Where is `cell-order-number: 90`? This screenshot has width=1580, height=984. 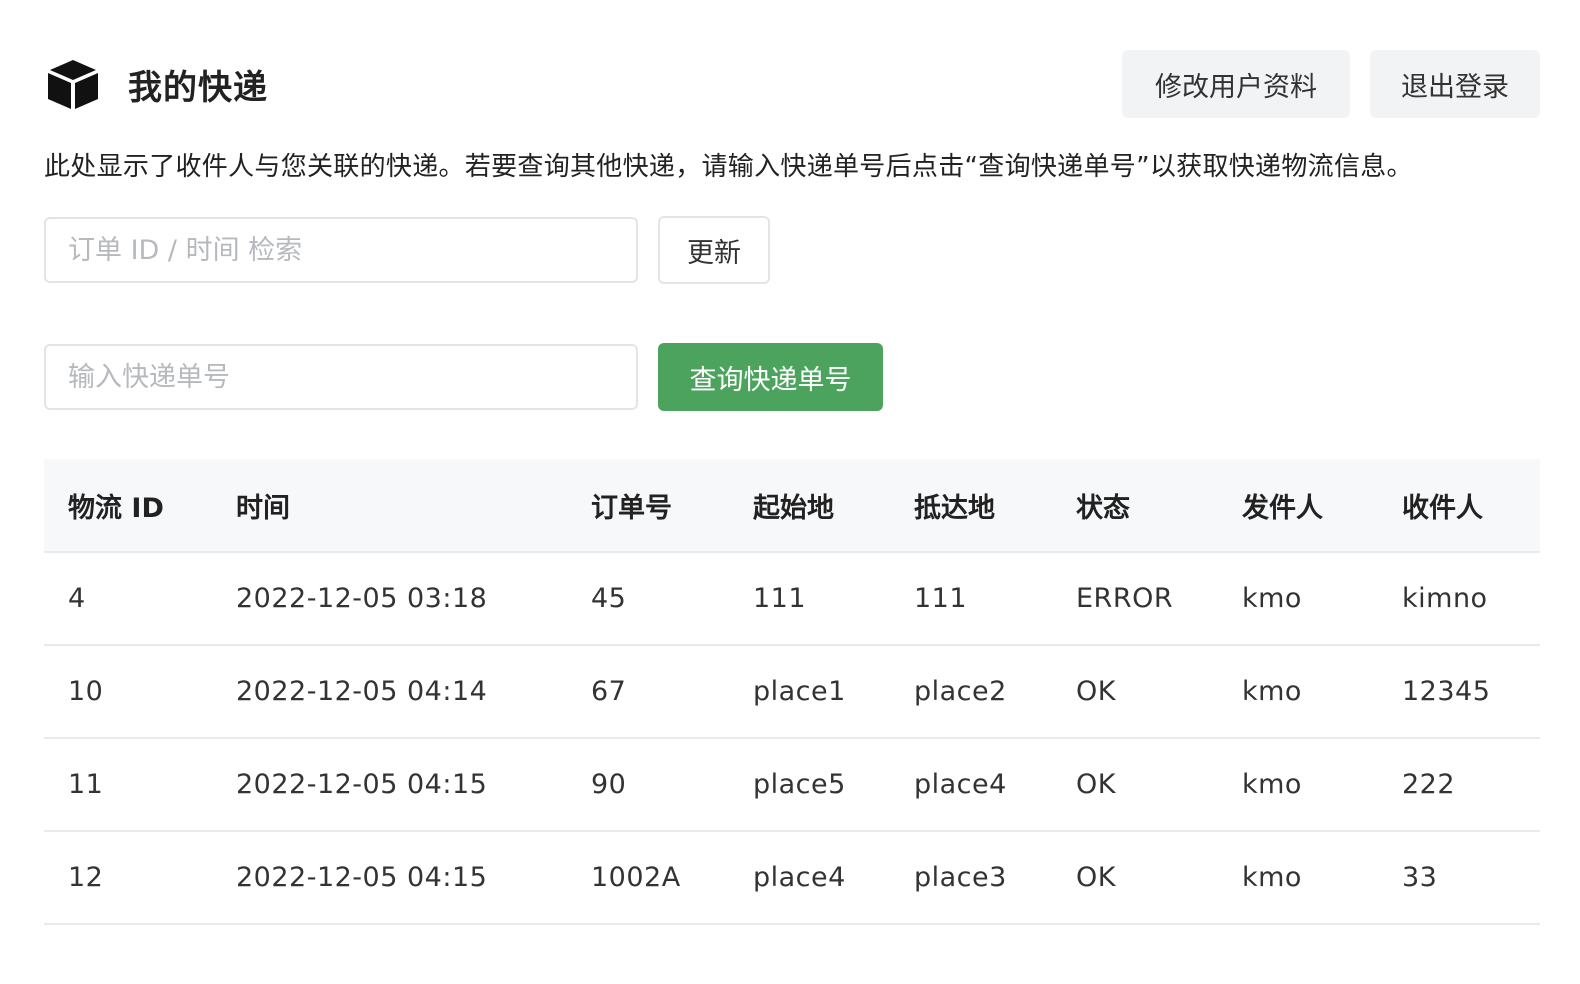 cell-order-number: 90 is located at coordinates (648, 785).